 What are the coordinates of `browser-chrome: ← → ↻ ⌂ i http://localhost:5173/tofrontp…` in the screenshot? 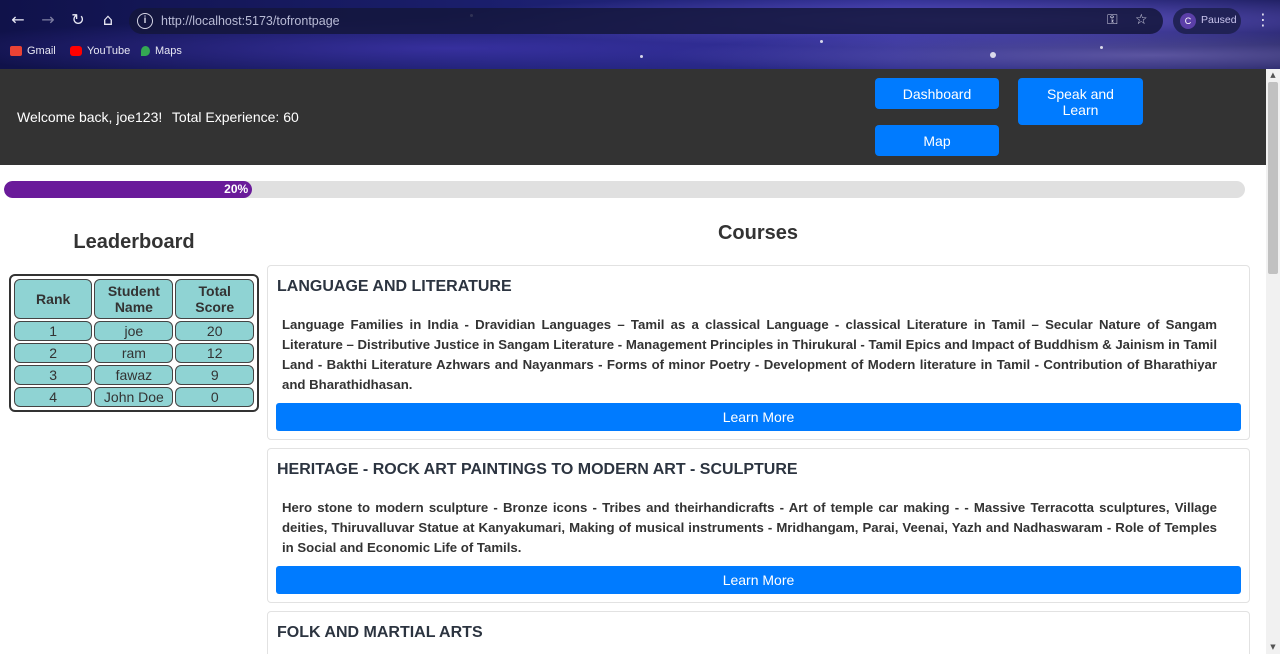 It's located at (640, 34).